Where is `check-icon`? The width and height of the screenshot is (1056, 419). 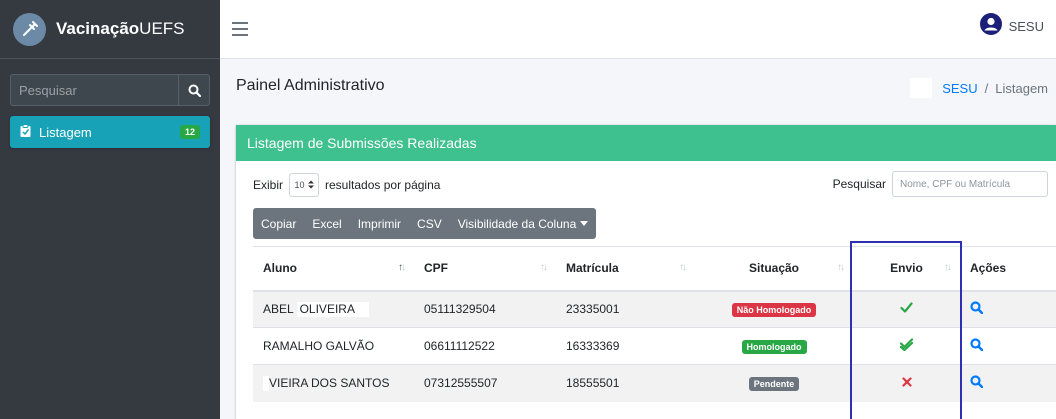
check-icon is located at coordinates (906, 309).